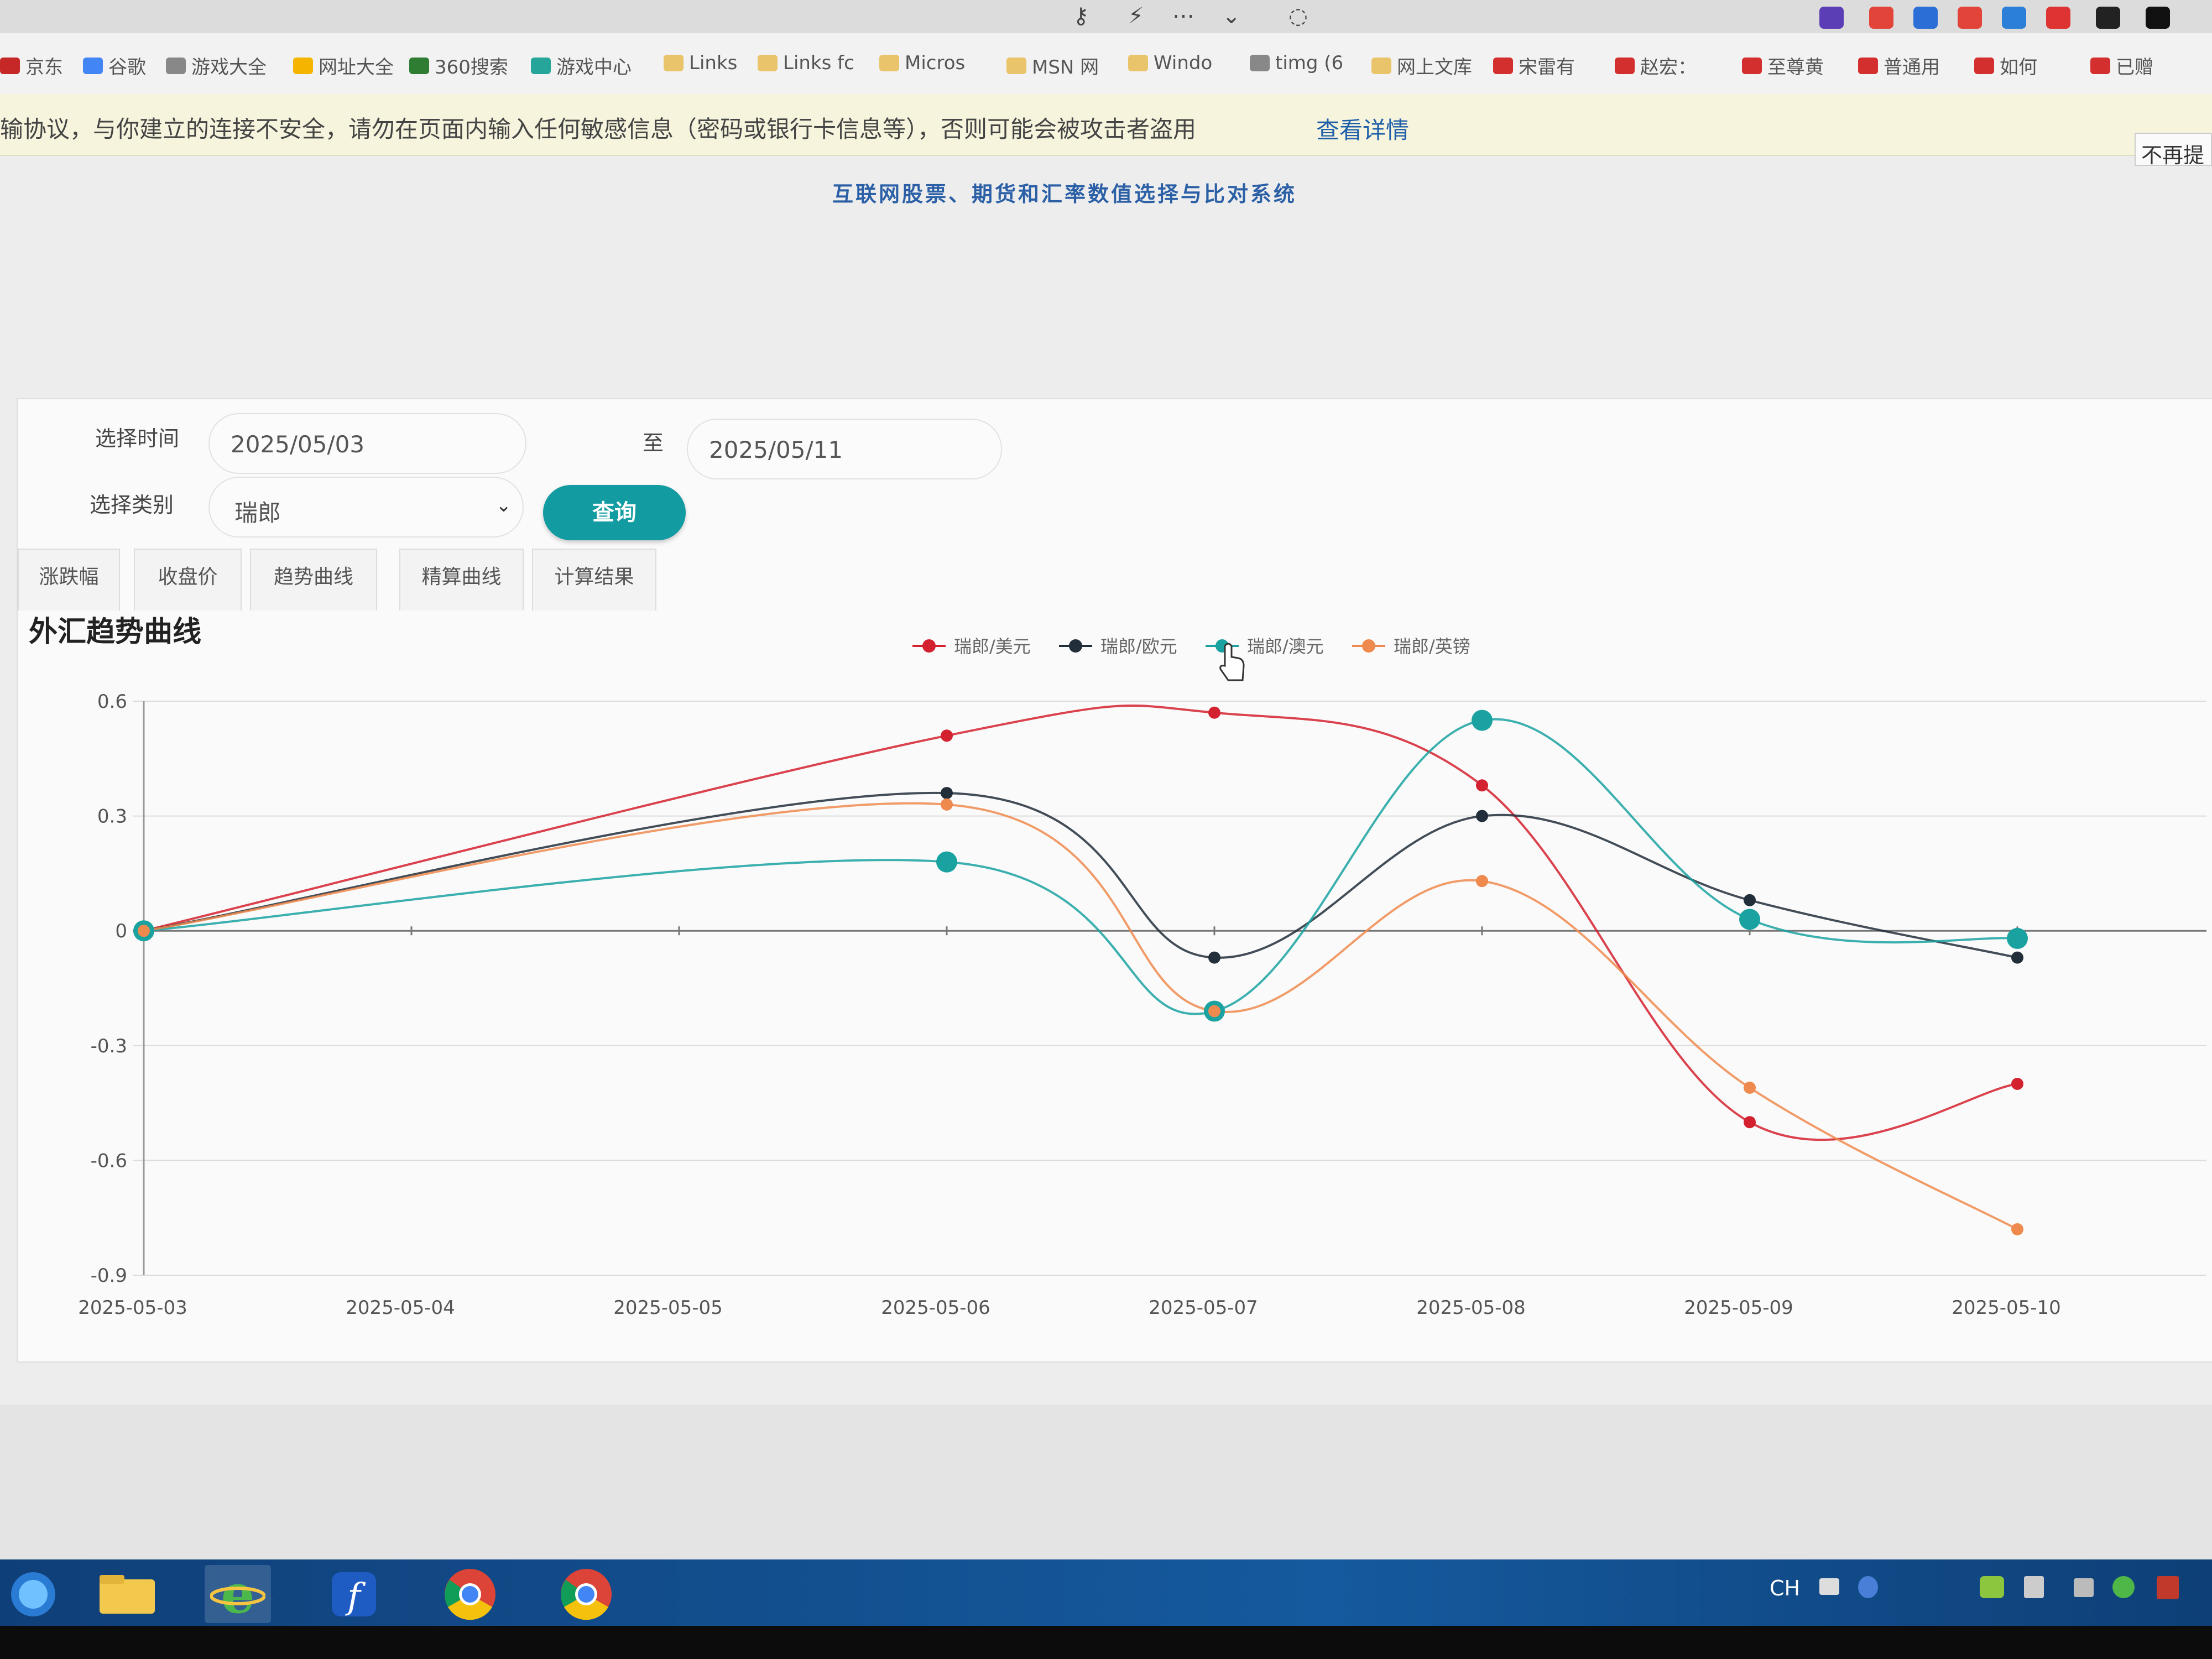 This screenshot has height=1659, width=2212. Describe the element at coordinates (109, 1046) in the screenshot. I see `y-tick-label: -0.3` at that location.